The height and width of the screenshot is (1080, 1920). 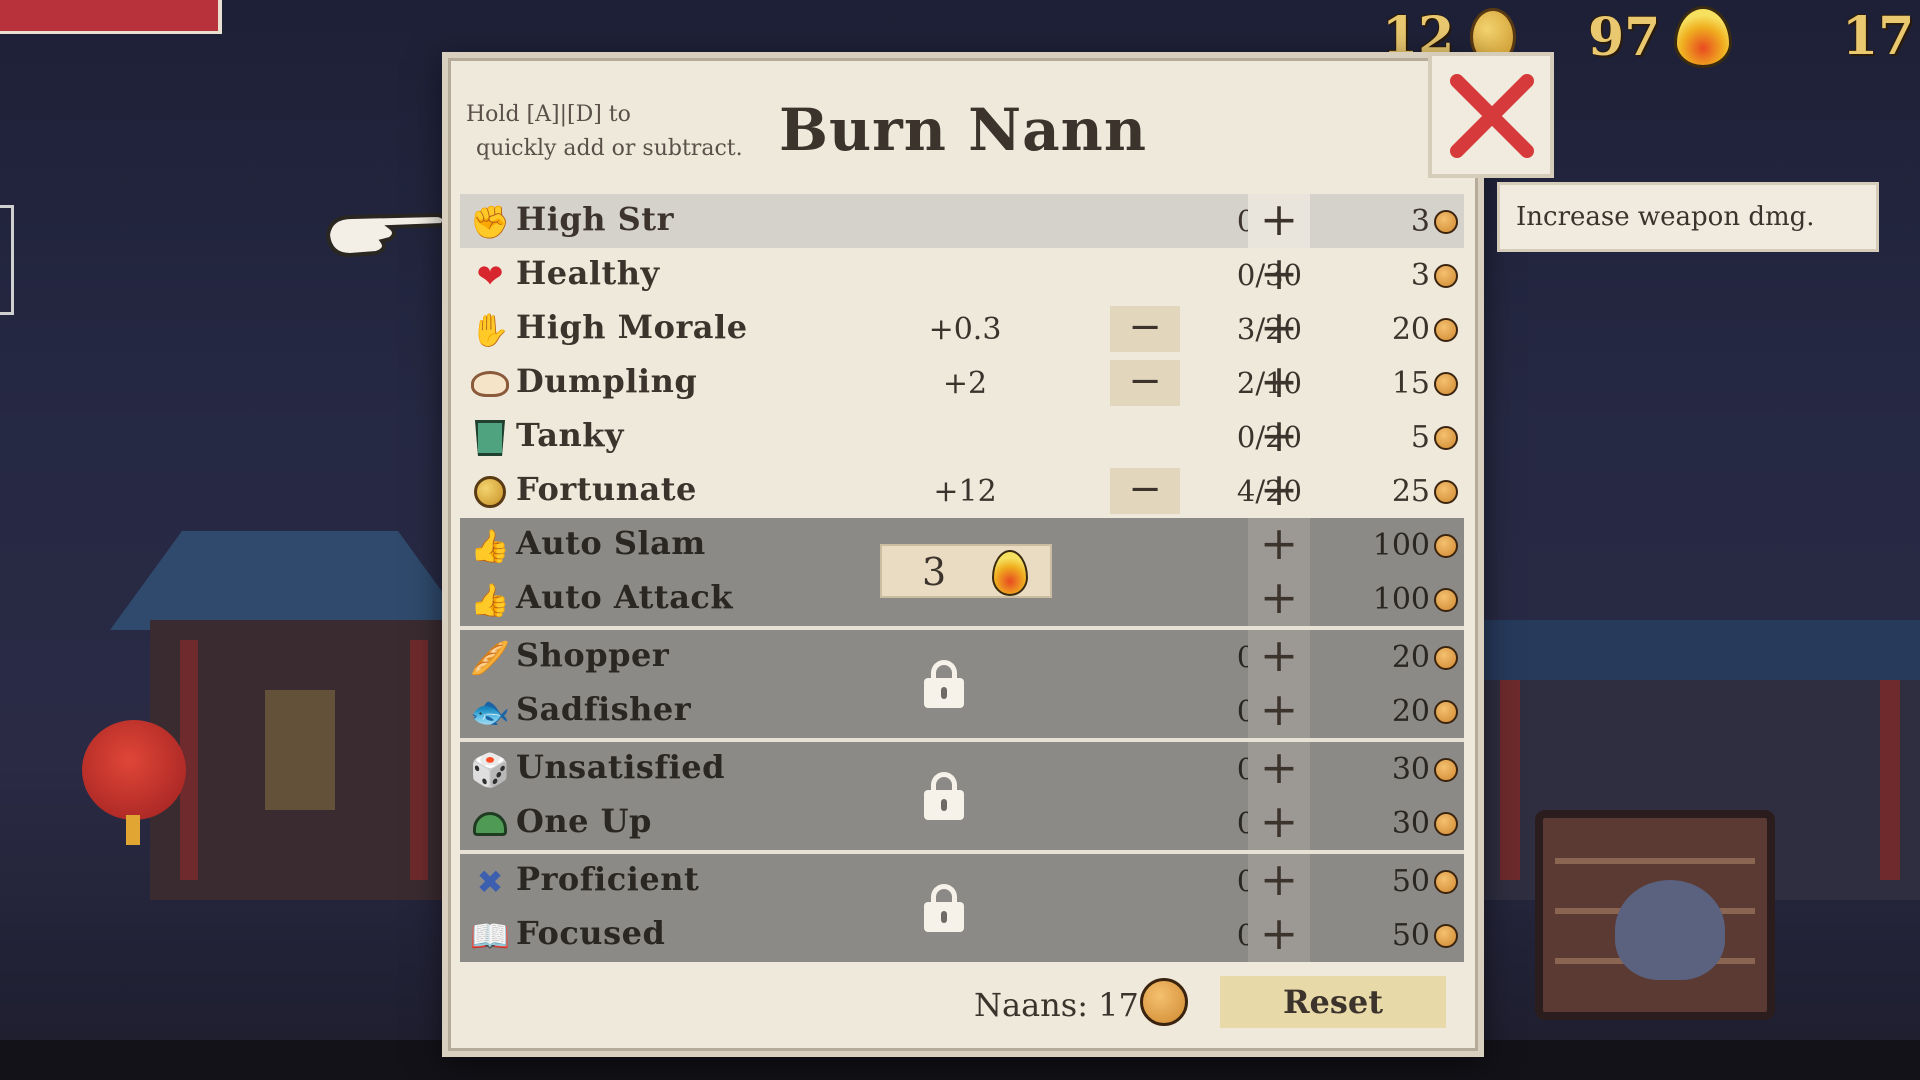 What do you see at coordinates (962, 221) in the screenshot?
I see `upgrade-row-high-str: ✊ High Str 0/30 + 3` at bounding box center [962, 221].